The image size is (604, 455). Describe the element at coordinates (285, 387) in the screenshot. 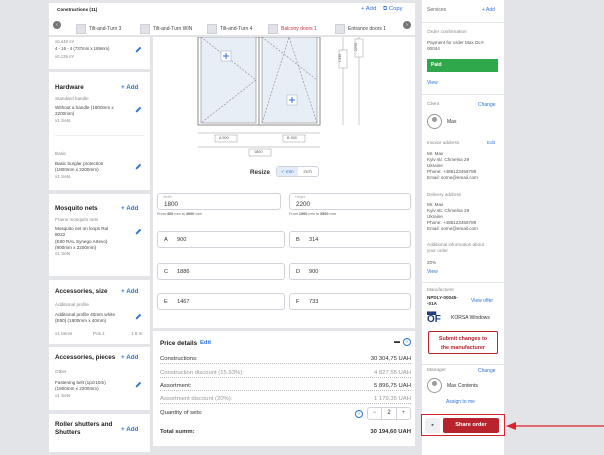

I see `price-row-assortment: Assortment: 5 896,75 UAH` at that location.